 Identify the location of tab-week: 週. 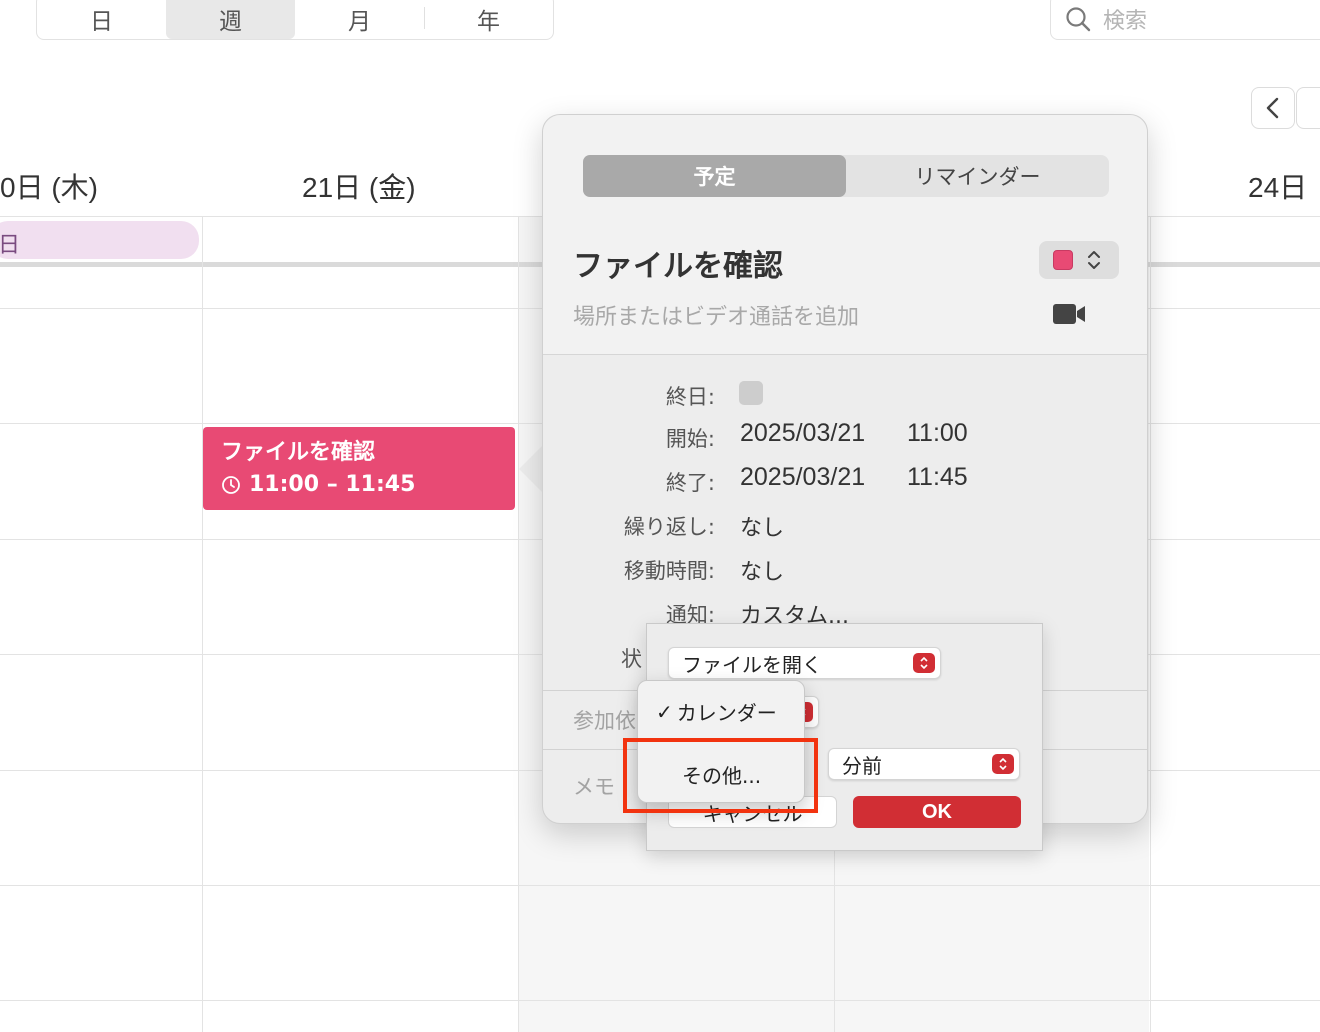
(230, 19).